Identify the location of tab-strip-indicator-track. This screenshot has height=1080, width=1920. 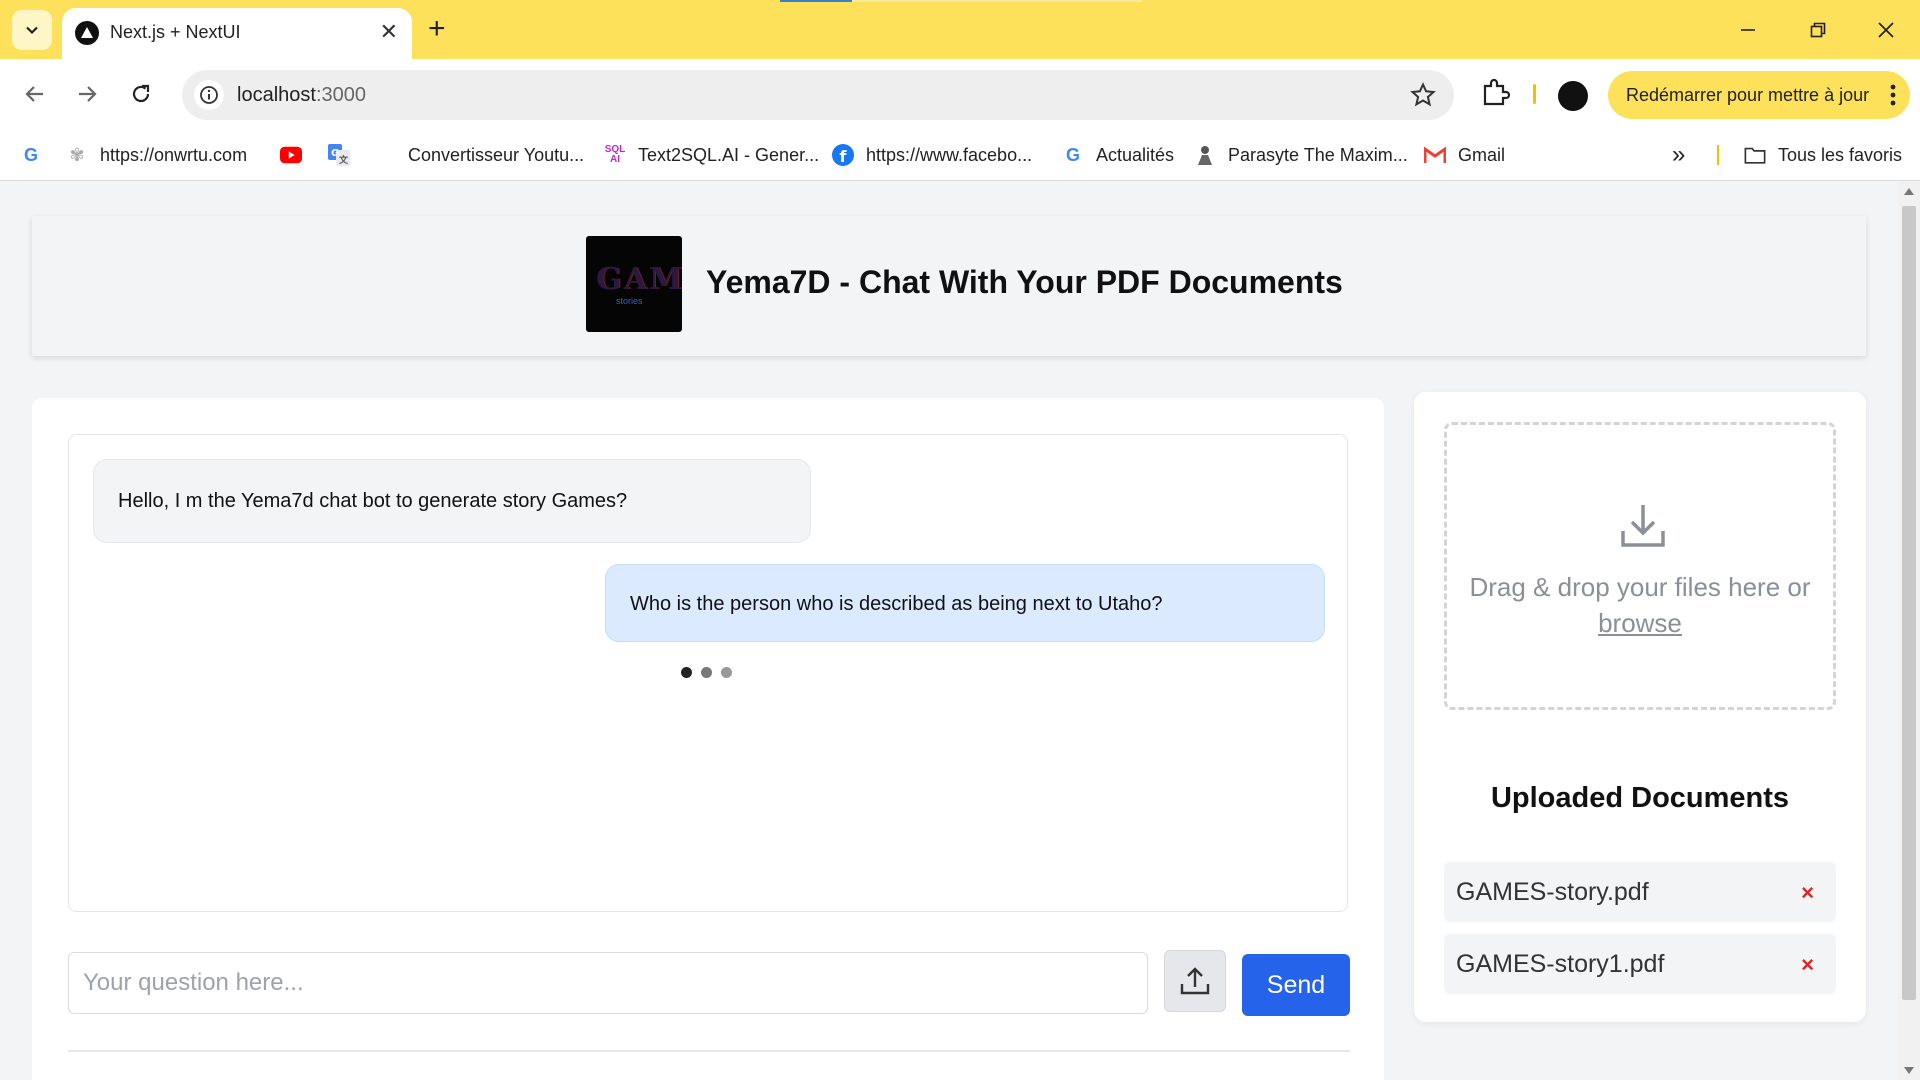
(997, 1).